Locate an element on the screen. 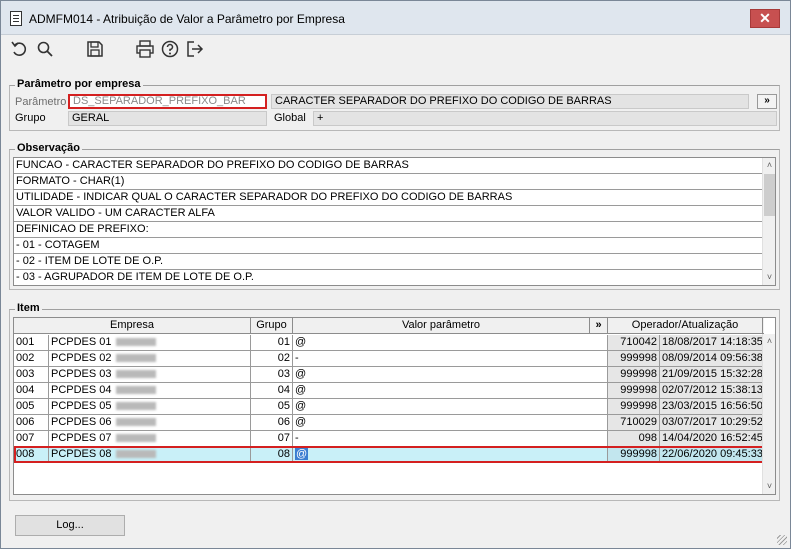 The width and height of the screenshot is (791, 549). table-row: 003 PCPDES 03 03 @999998 21/09/2015 15:32:28 is located at coordinates (389, 375).